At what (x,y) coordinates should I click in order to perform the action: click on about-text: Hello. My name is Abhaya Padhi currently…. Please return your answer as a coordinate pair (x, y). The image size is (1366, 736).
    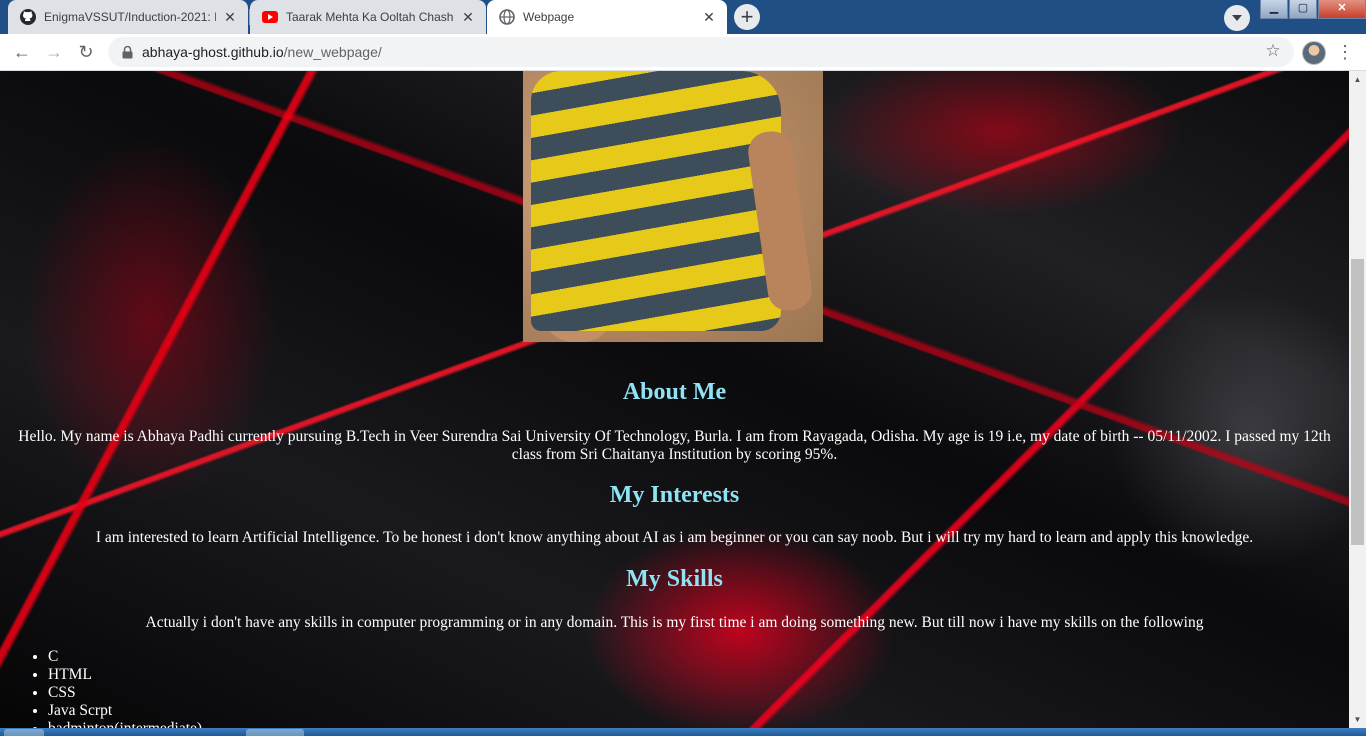
    Looking at the image, I should click on (674, 445).